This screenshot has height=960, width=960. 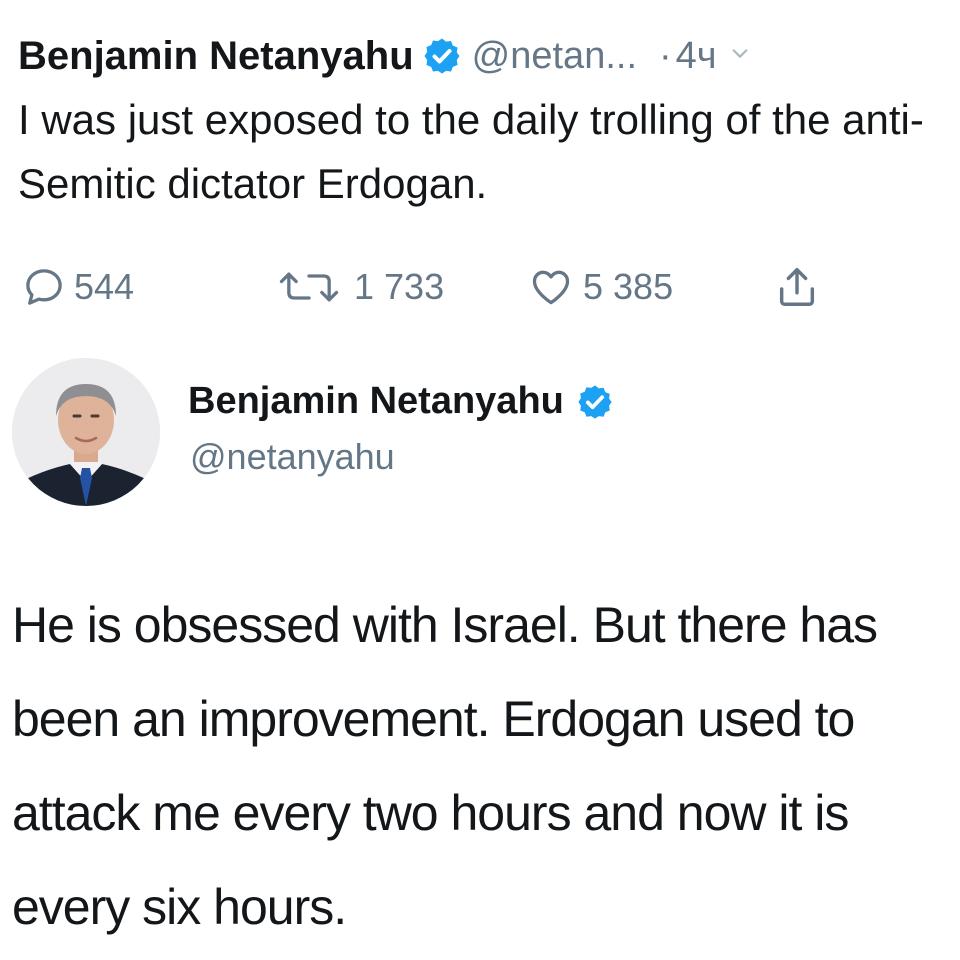 I want to click on avatar, so click(x=86, y=432).